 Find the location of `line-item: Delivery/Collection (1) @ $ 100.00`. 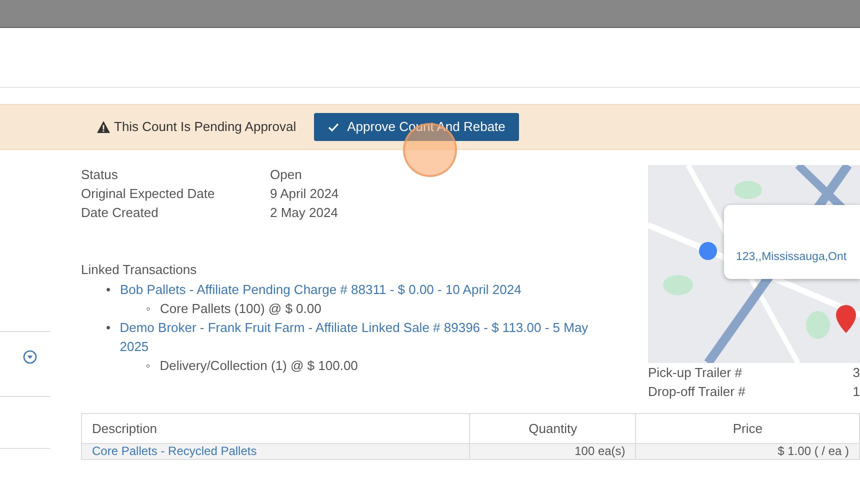

line-item: Delivery/Collection (1) @ $ 100.00 is located at coordinates (259, 365).